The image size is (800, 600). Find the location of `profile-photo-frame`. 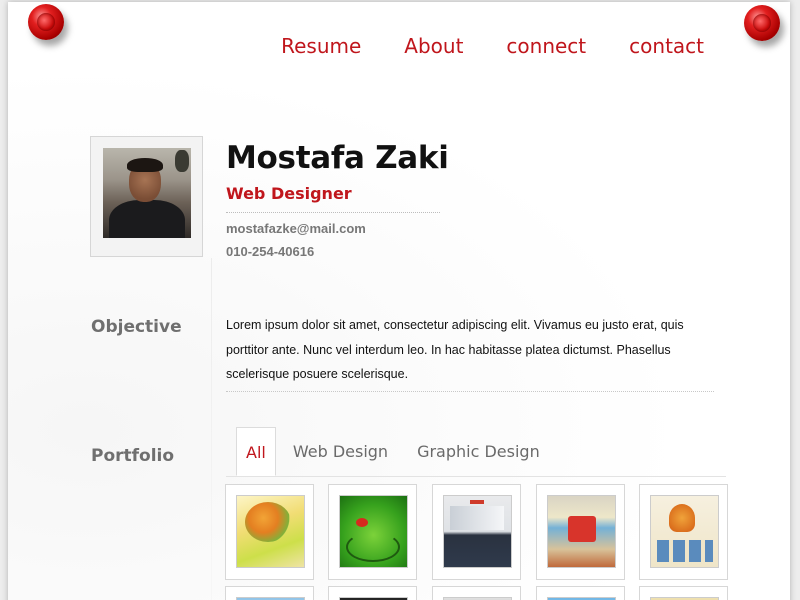

profile-photo-frame is located at coordinates (146, 196).